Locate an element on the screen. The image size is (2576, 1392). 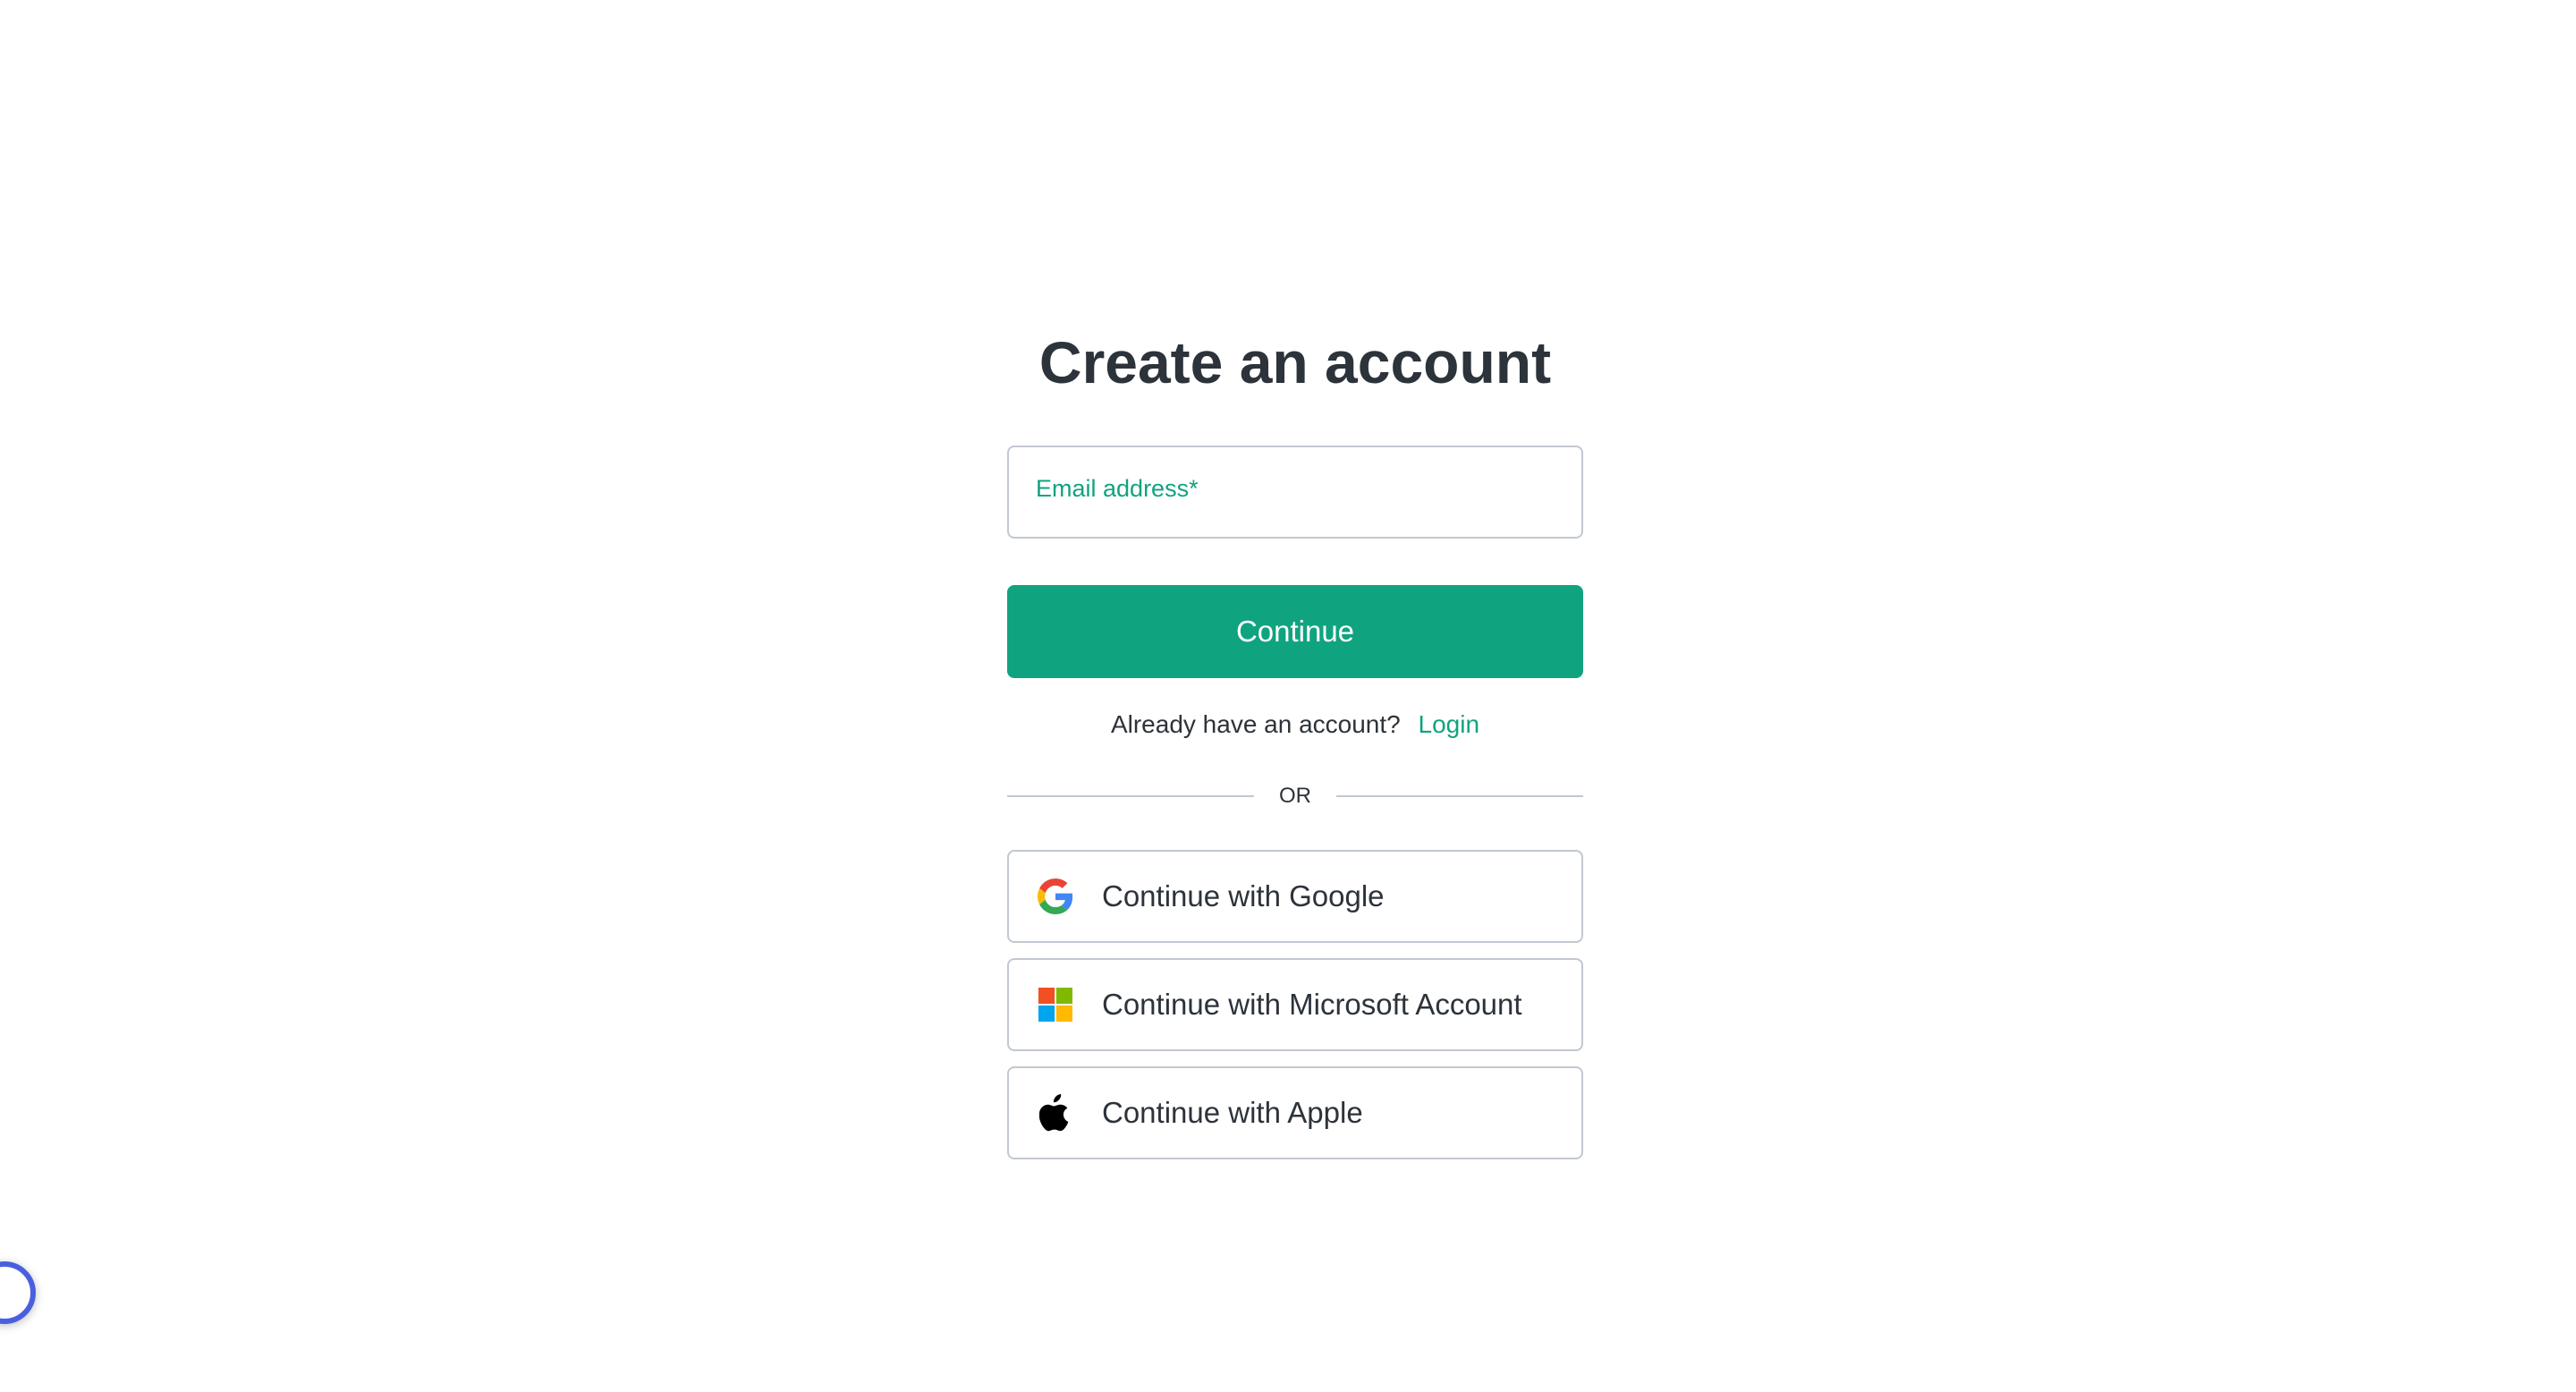
divider-line-left is located at coordinates (1130, 796).